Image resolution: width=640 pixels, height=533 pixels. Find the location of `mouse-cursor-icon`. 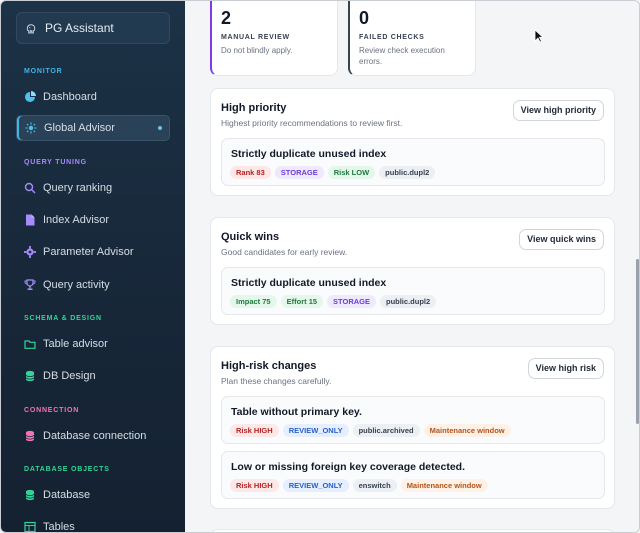

mouse-cursor-icon is located at coordinates (539, 36).